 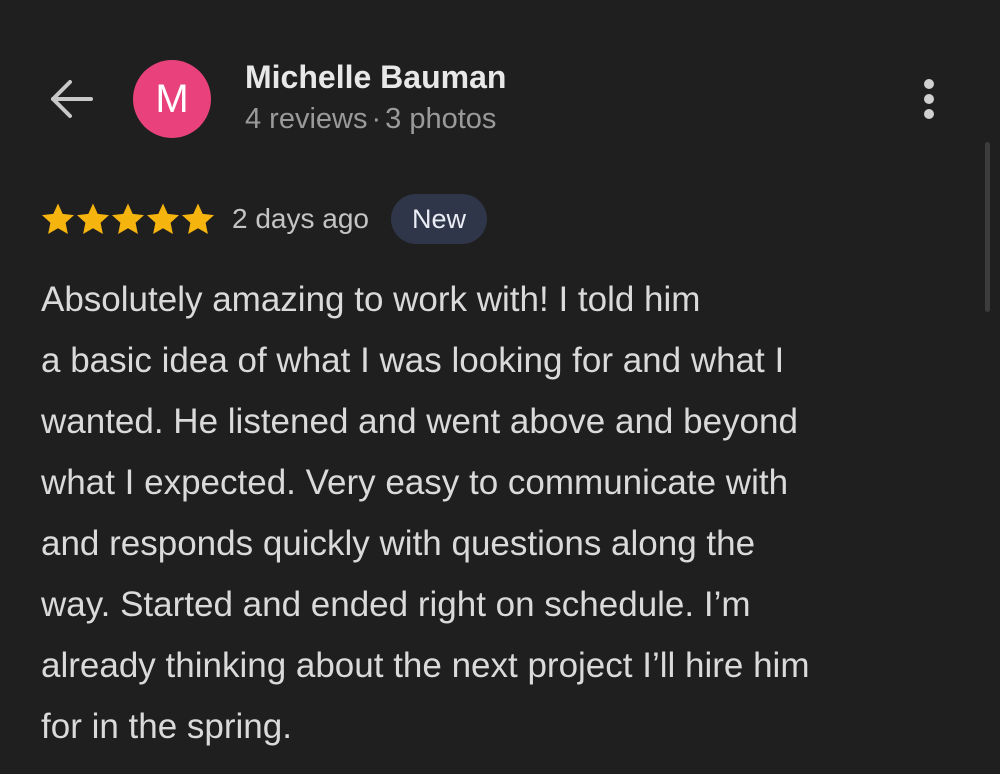 What do you see at coordinates (987, 227) in the screenshot?
I see `scrollbar` at bounding box center [987, 227].